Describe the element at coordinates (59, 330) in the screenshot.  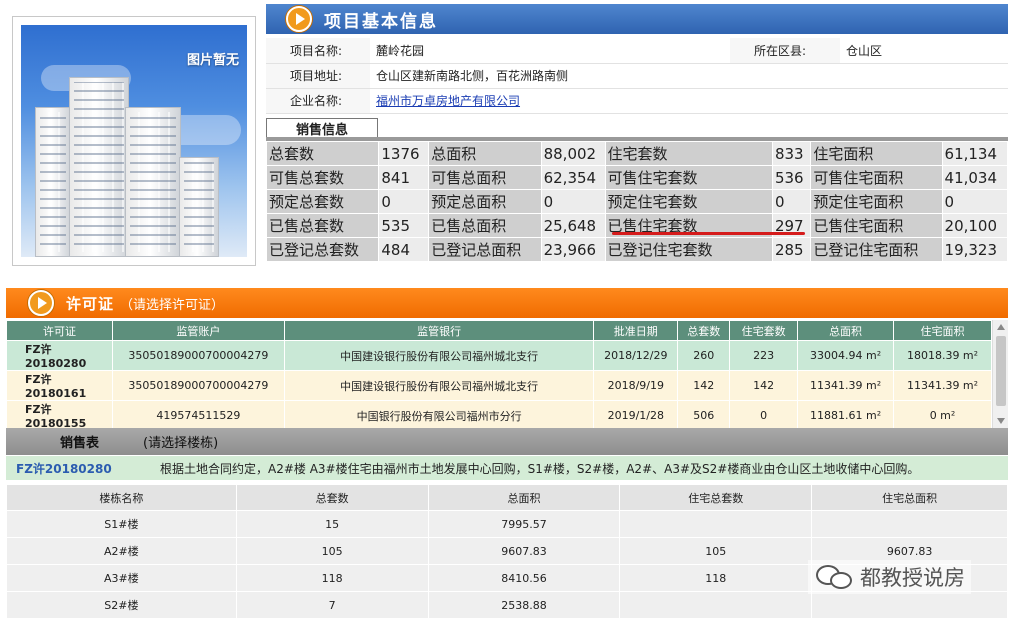
I see `permit-column-header: 许可证` at that location.